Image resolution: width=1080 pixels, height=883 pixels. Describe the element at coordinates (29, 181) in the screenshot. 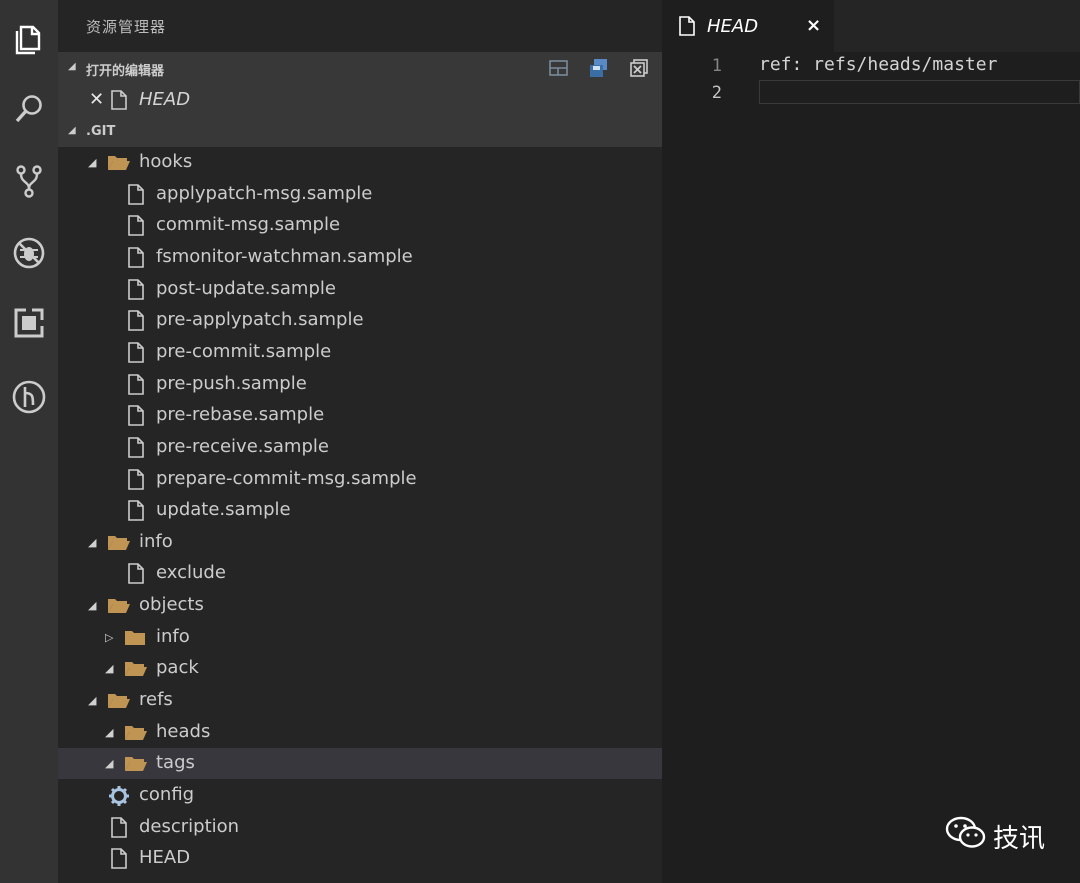

I see `source-control-icon` at that location.